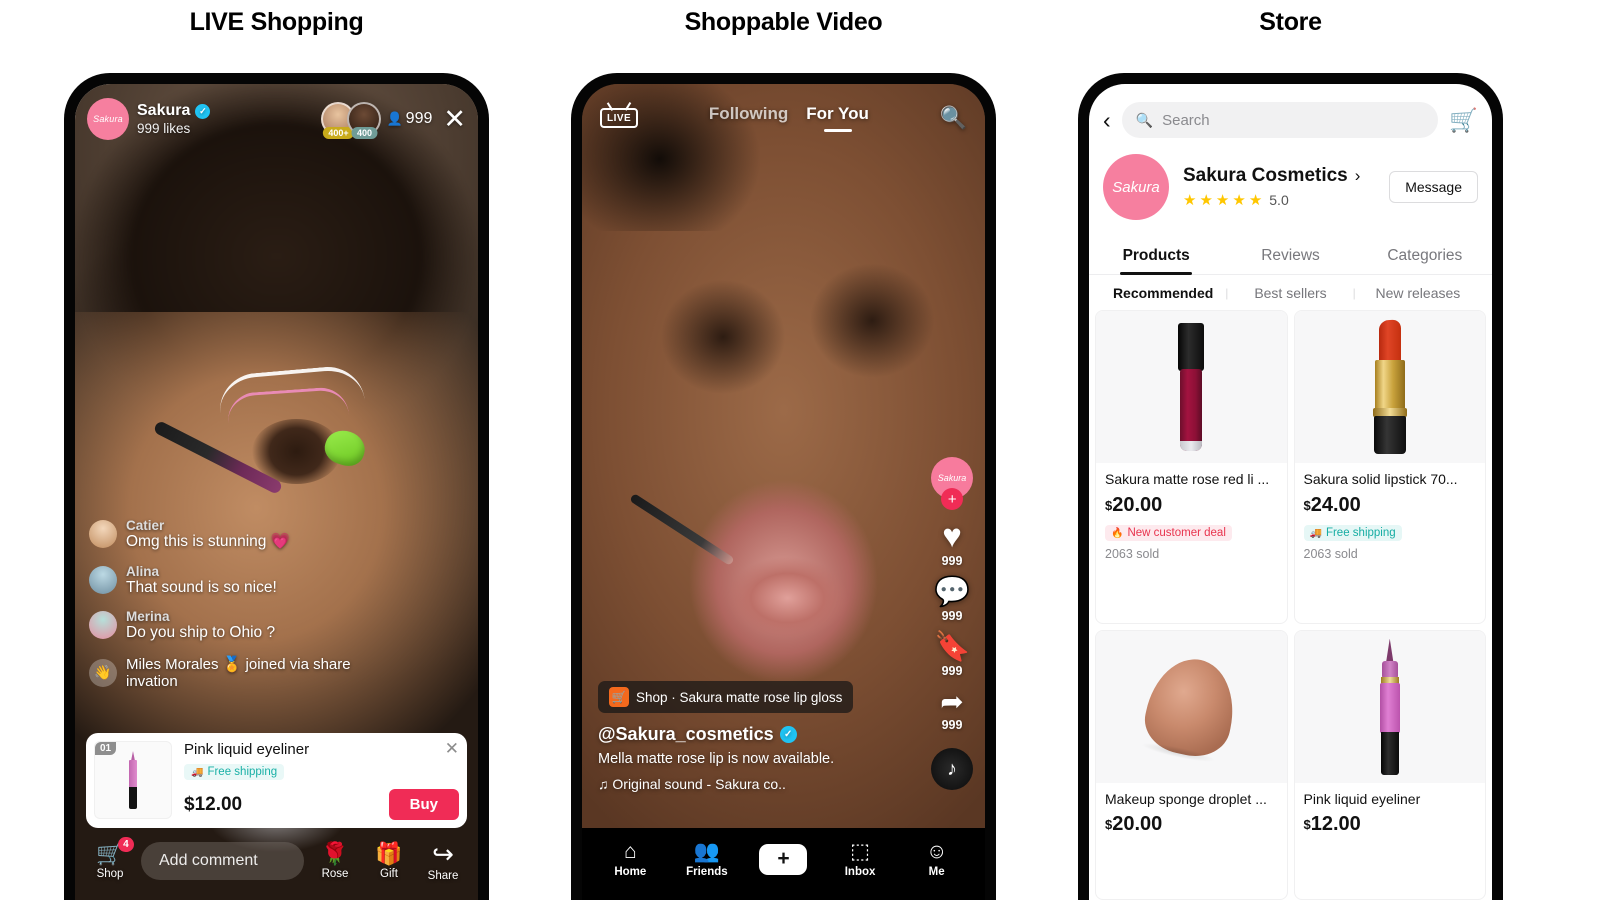 Image resolution: width=1600 pixels, height=900 pixels. I want to click on column-title-live: LIVE Shopping, so click(276, 22).